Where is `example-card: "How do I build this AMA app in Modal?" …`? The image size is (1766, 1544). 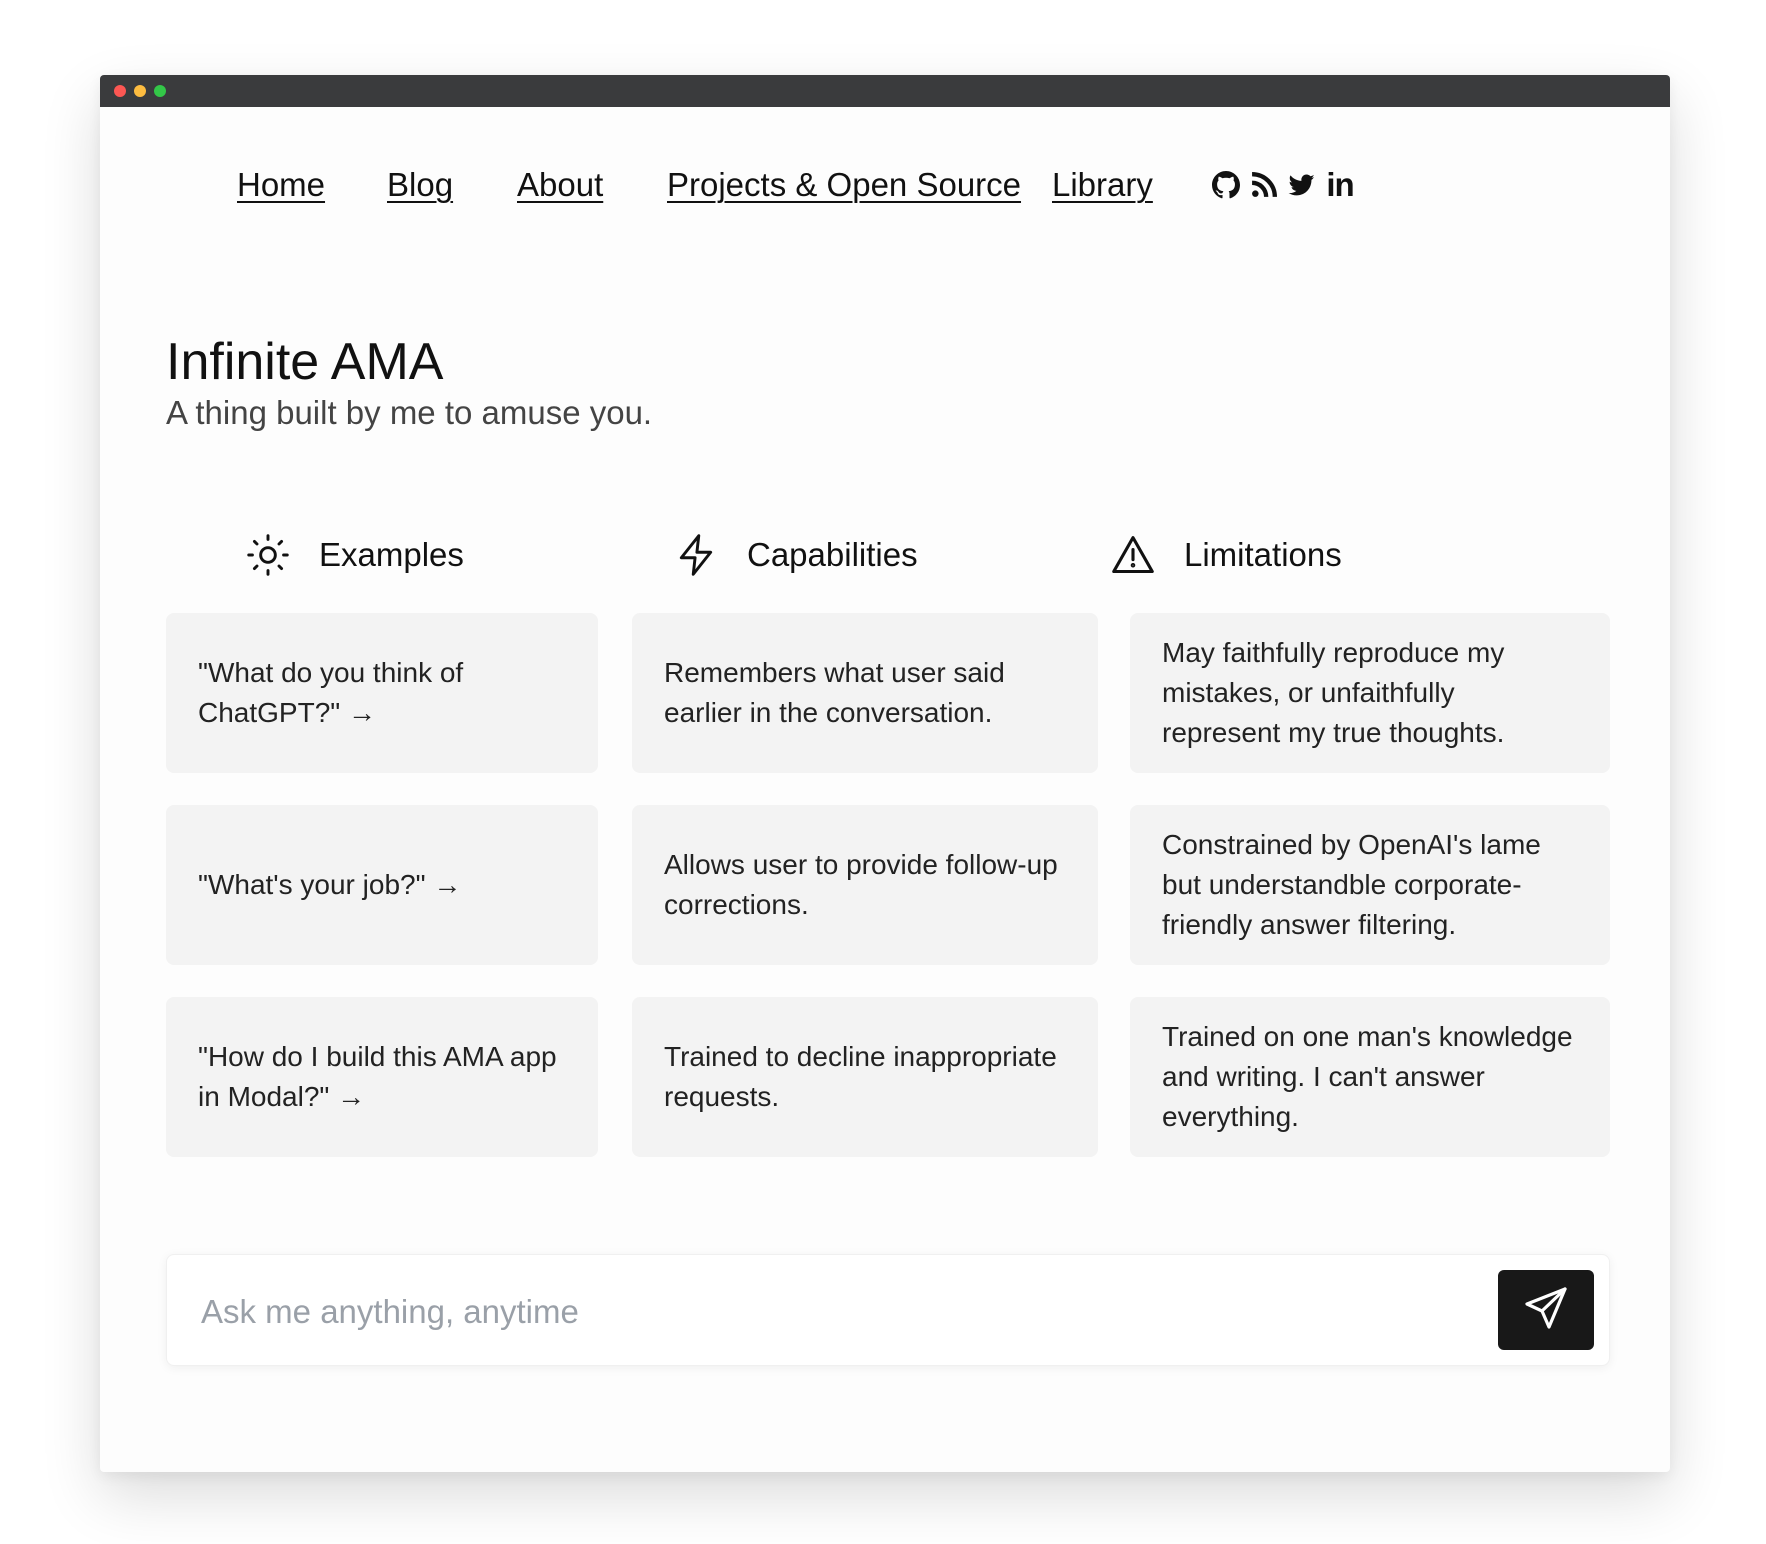
example-card: "How do I build this AMA app in Modal?" … is located at coordinates (382, 1077).